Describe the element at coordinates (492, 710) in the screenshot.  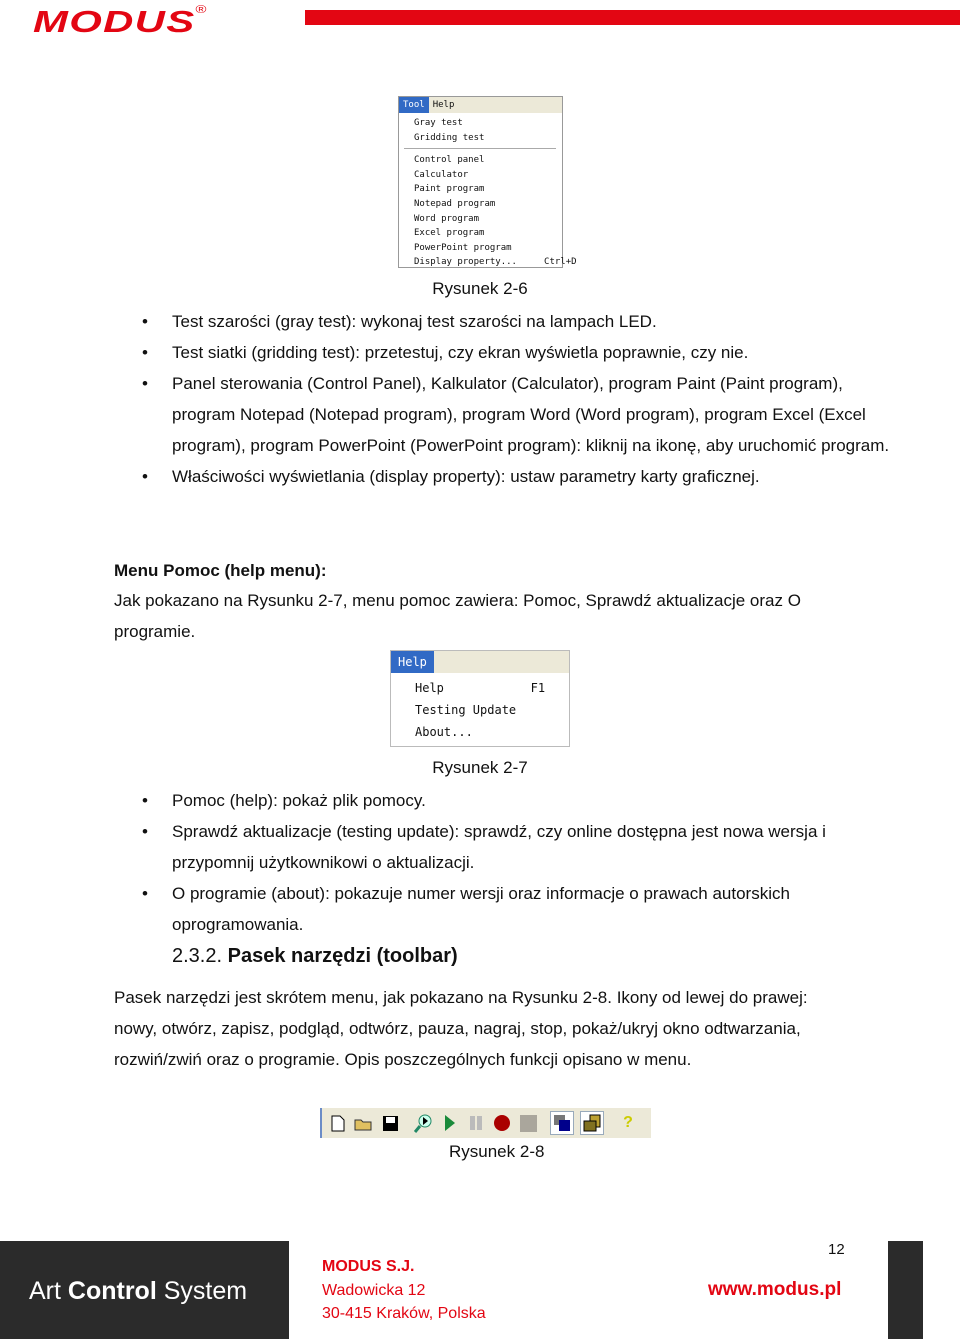
I see `menu-item-testing-update: Testing Update` at that location.